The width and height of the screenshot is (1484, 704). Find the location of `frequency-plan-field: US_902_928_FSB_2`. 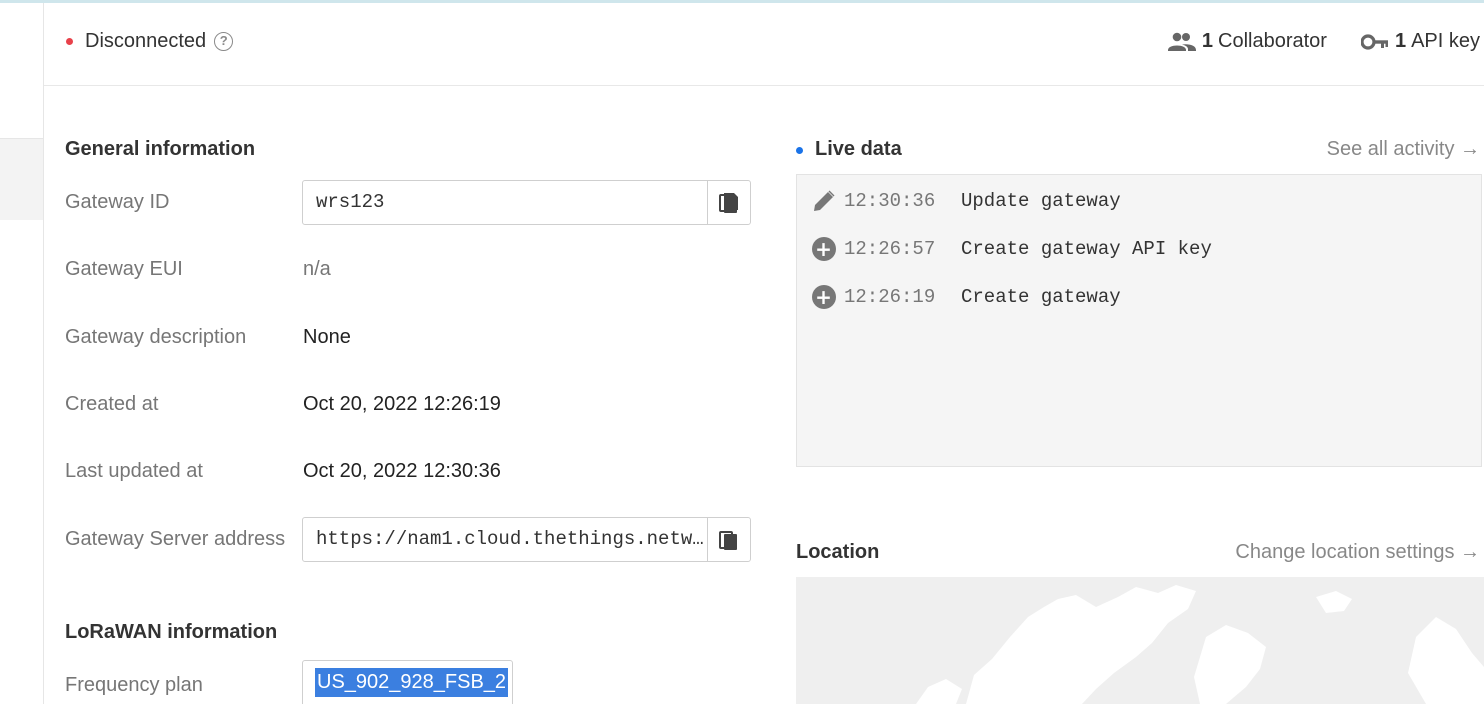

frequency-plan-field: US_902_928_FSB_2 is located at coordinates (407, 682).